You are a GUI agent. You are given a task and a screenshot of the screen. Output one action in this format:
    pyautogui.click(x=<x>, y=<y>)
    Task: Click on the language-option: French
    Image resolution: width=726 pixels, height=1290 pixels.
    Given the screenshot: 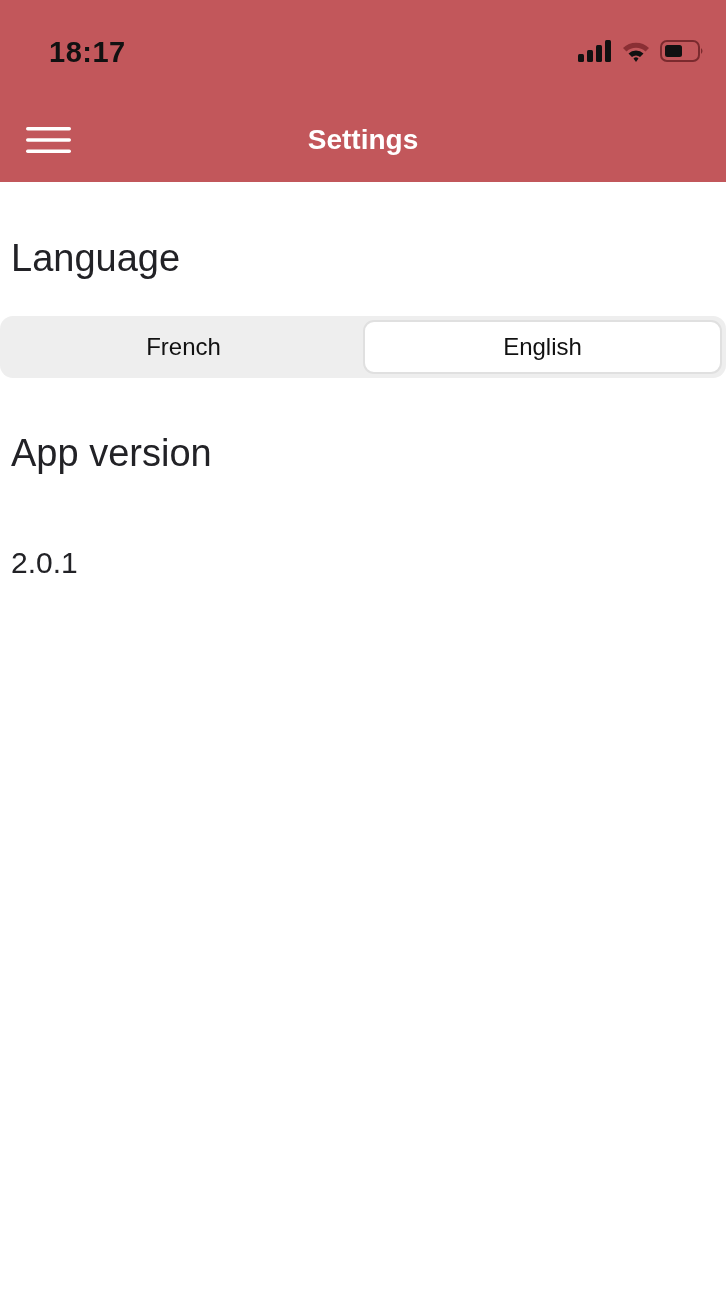 What is the action you would take?
    pyautogui.click(x=183, y=347)
    